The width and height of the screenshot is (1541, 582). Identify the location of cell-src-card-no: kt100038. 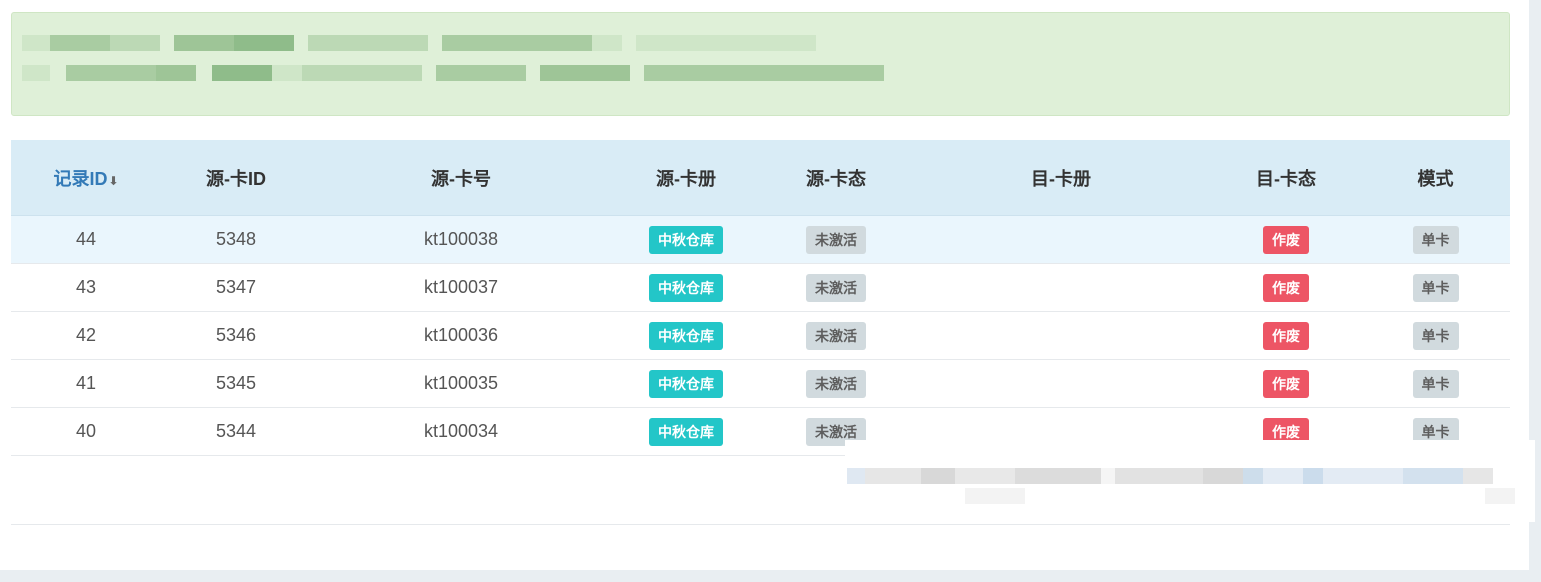
(461, 239).